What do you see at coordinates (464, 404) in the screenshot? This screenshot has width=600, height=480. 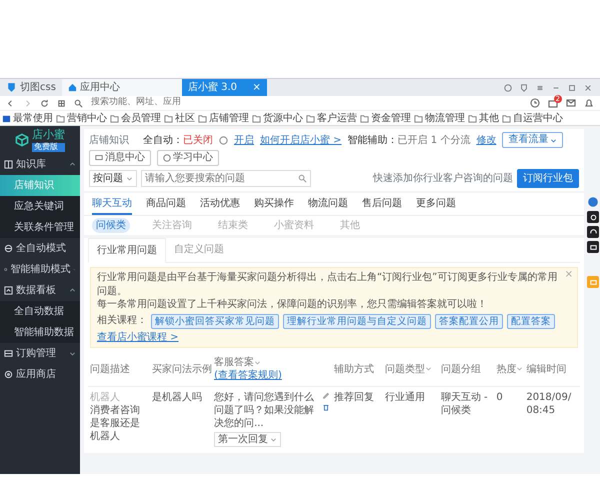 I see `table-cell-text: 聊天互动 - 问候类` at bounding box center [464, 404].